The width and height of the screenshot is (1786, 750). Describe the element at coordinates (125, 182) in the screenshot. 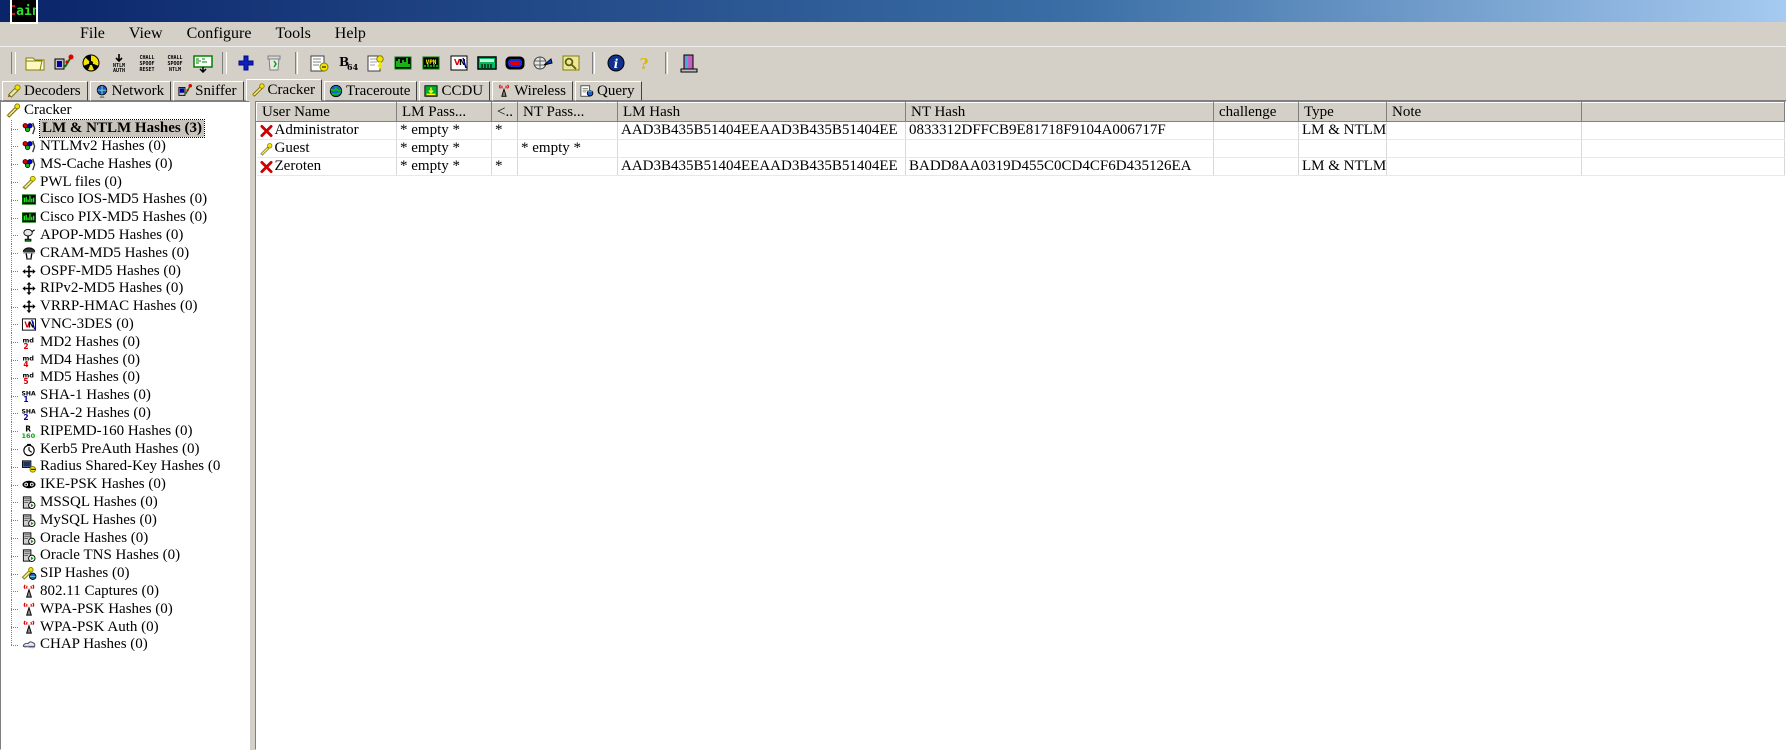

I see `sidebar-item-pwl-files: PWL files (0)` at that location.